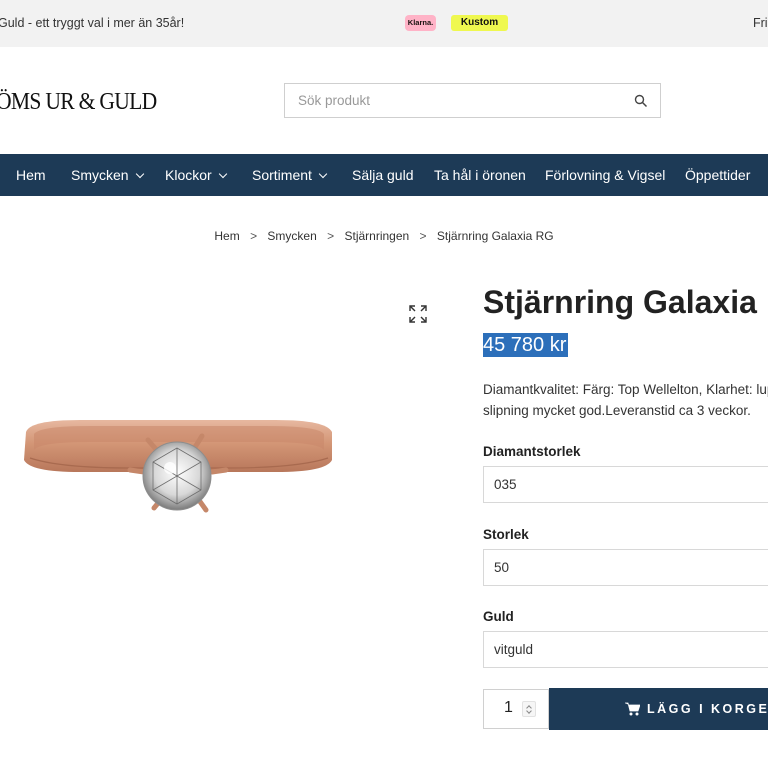 This screenshot has width=768, height=768. I want to click on nav-item-sortiment: Sortiment, so click(290, 175).